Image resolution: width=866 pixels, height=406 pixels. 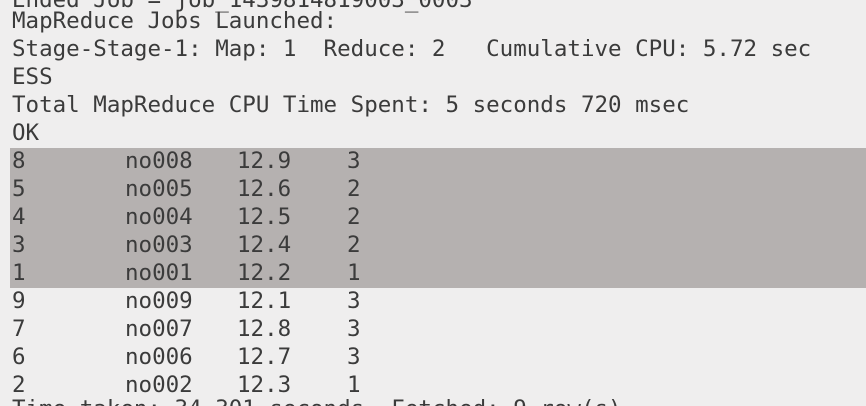 I want to click on result-row: 4 no004 12.5 2, so click(x=432, y=217).